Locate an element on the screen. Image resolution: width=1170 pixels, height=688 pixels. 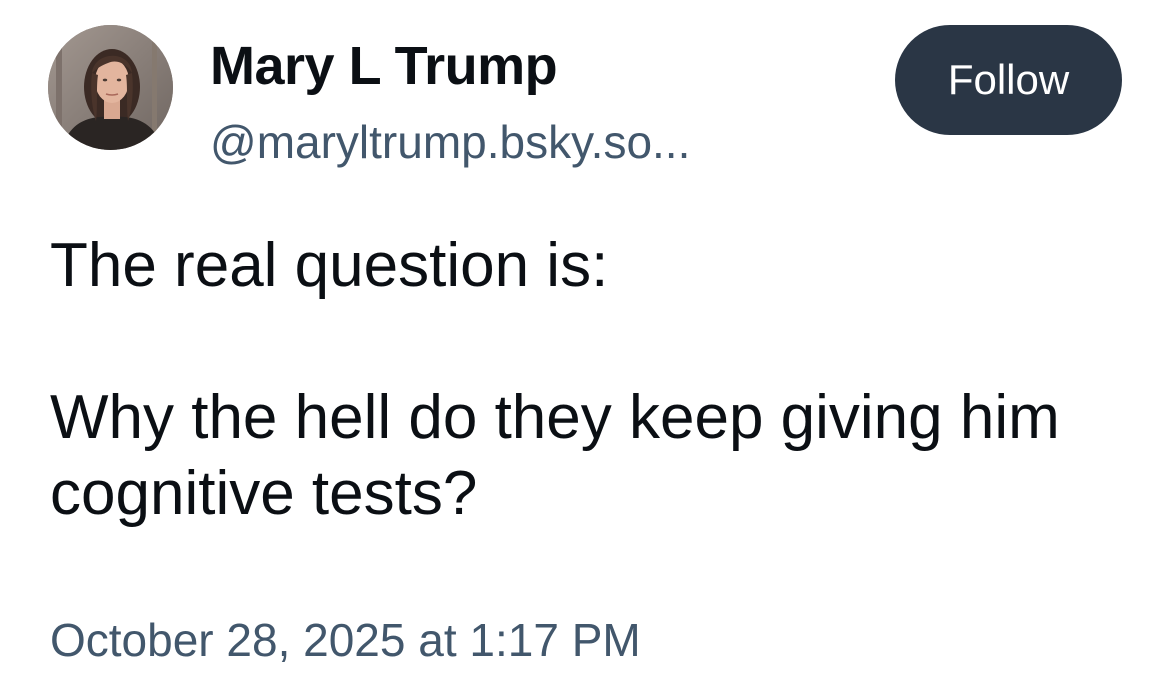
follow-button: Follow is located at coordinates (1008, 80).